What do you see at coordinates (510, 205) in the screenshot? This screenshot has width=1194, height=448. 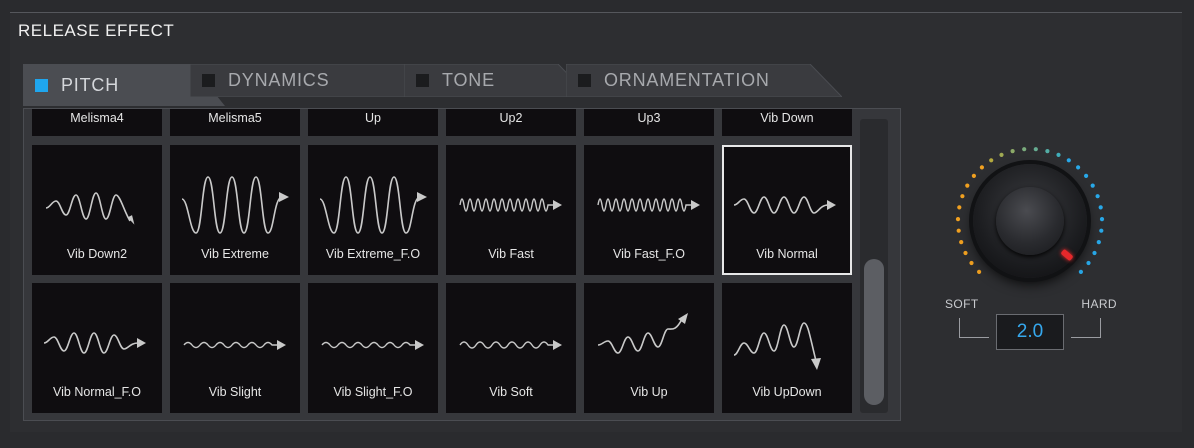 I see `vib-fast-wave-icon` at bounding box center [510, 205].